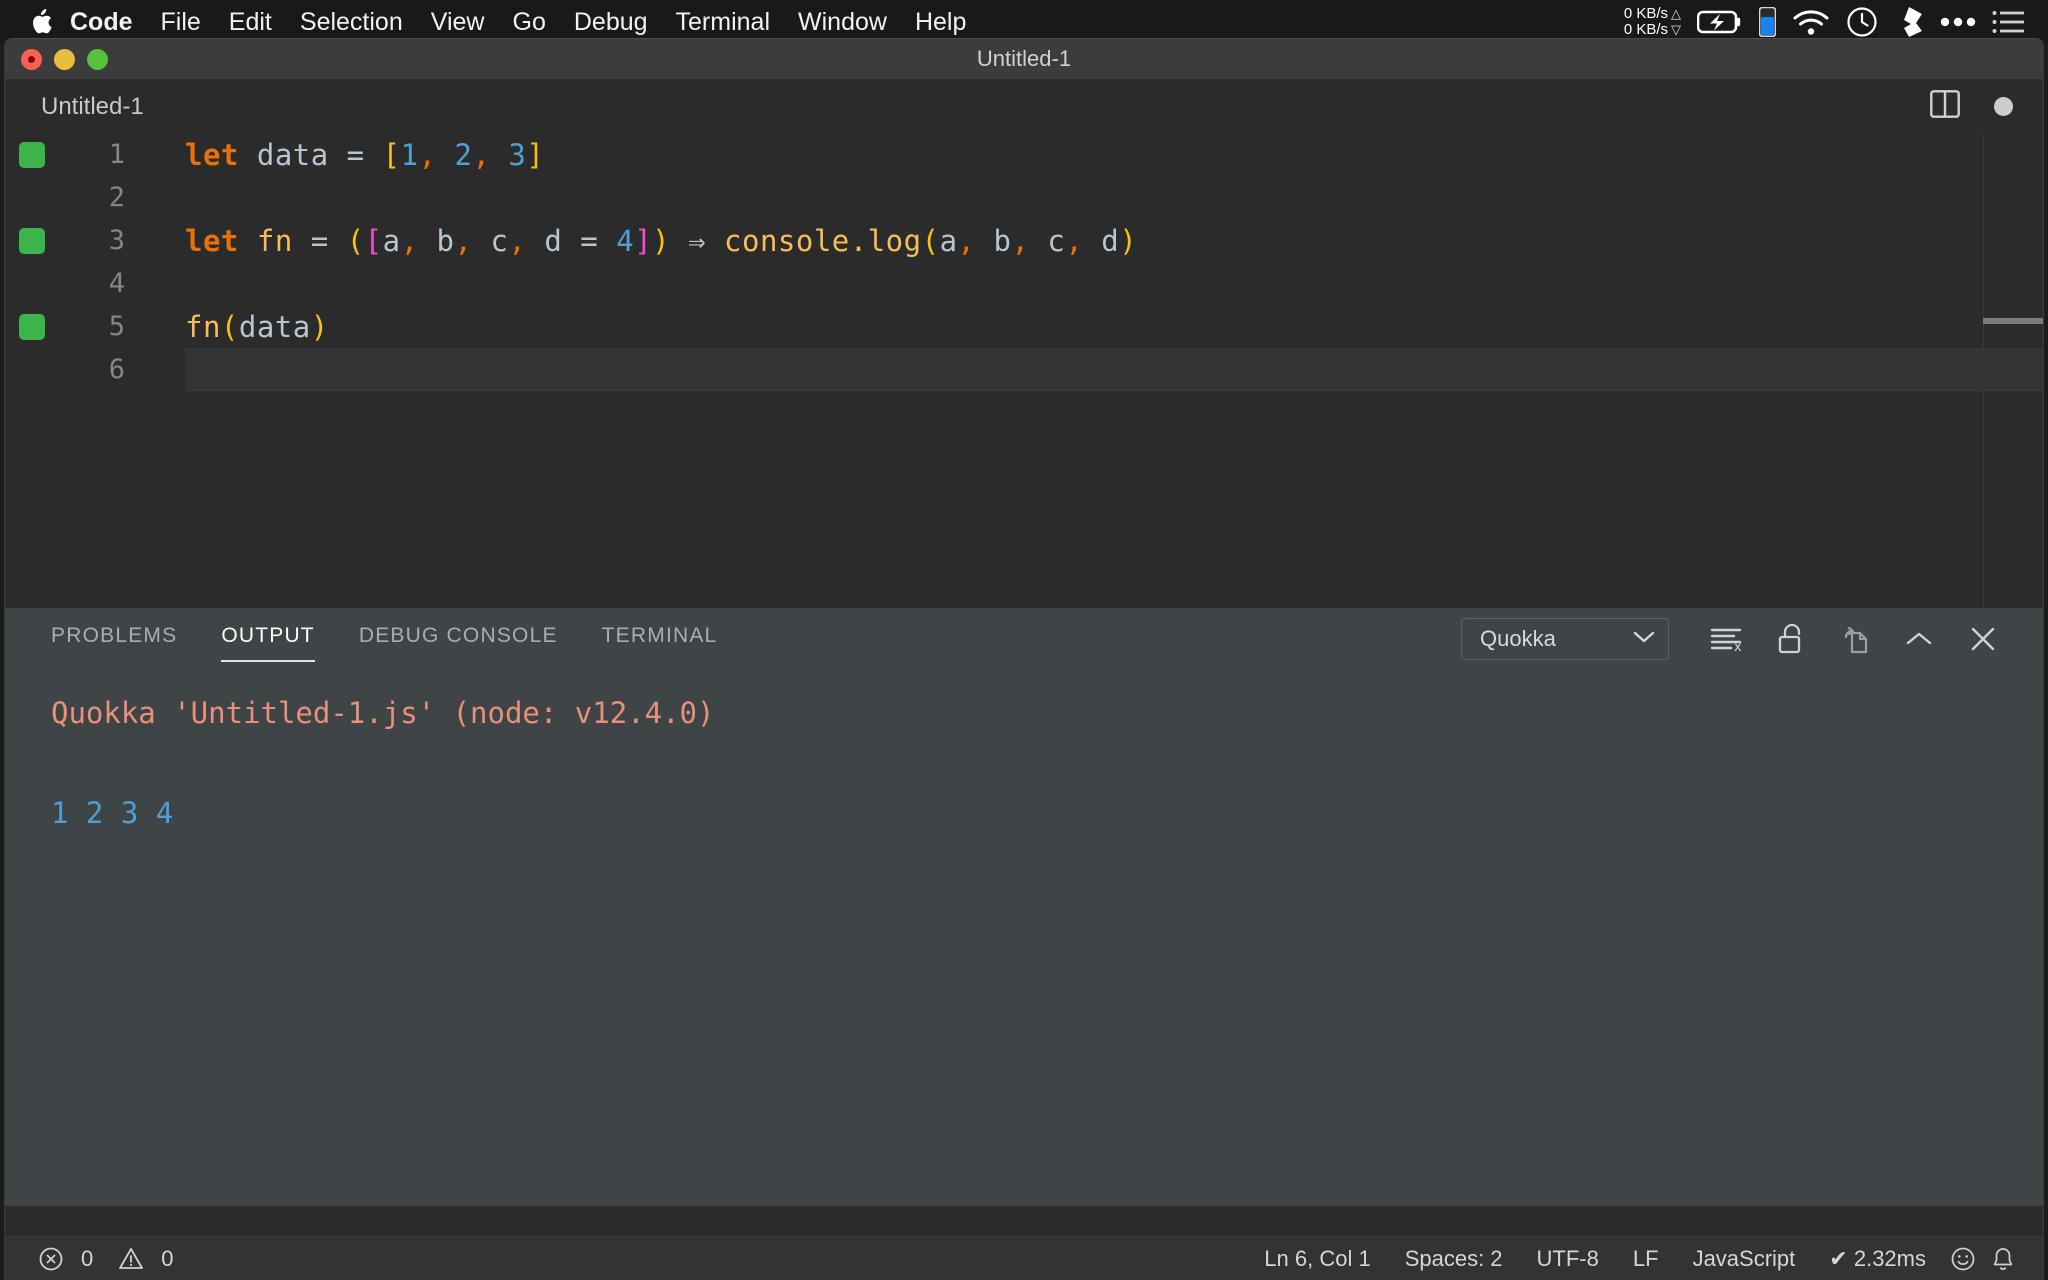 The image size is (2048, 1280). Describe the element at coordinates (116, 240) in the screenshot. I see `line-number: 3` at that location.